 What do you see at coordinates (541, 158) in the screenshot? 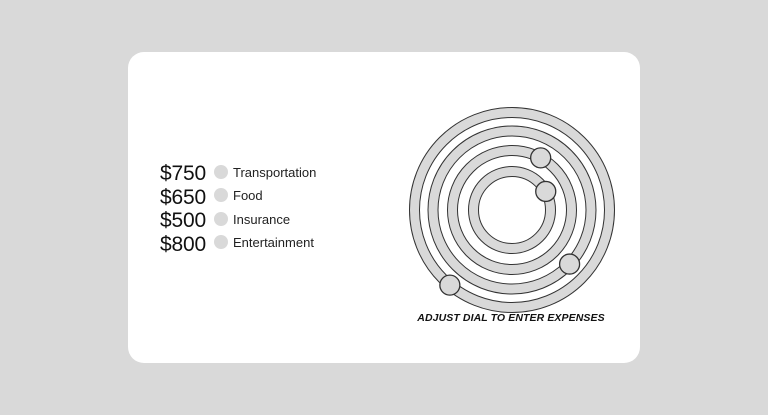
I see `dial-knob-insurance` at bounding box center [541, 158].